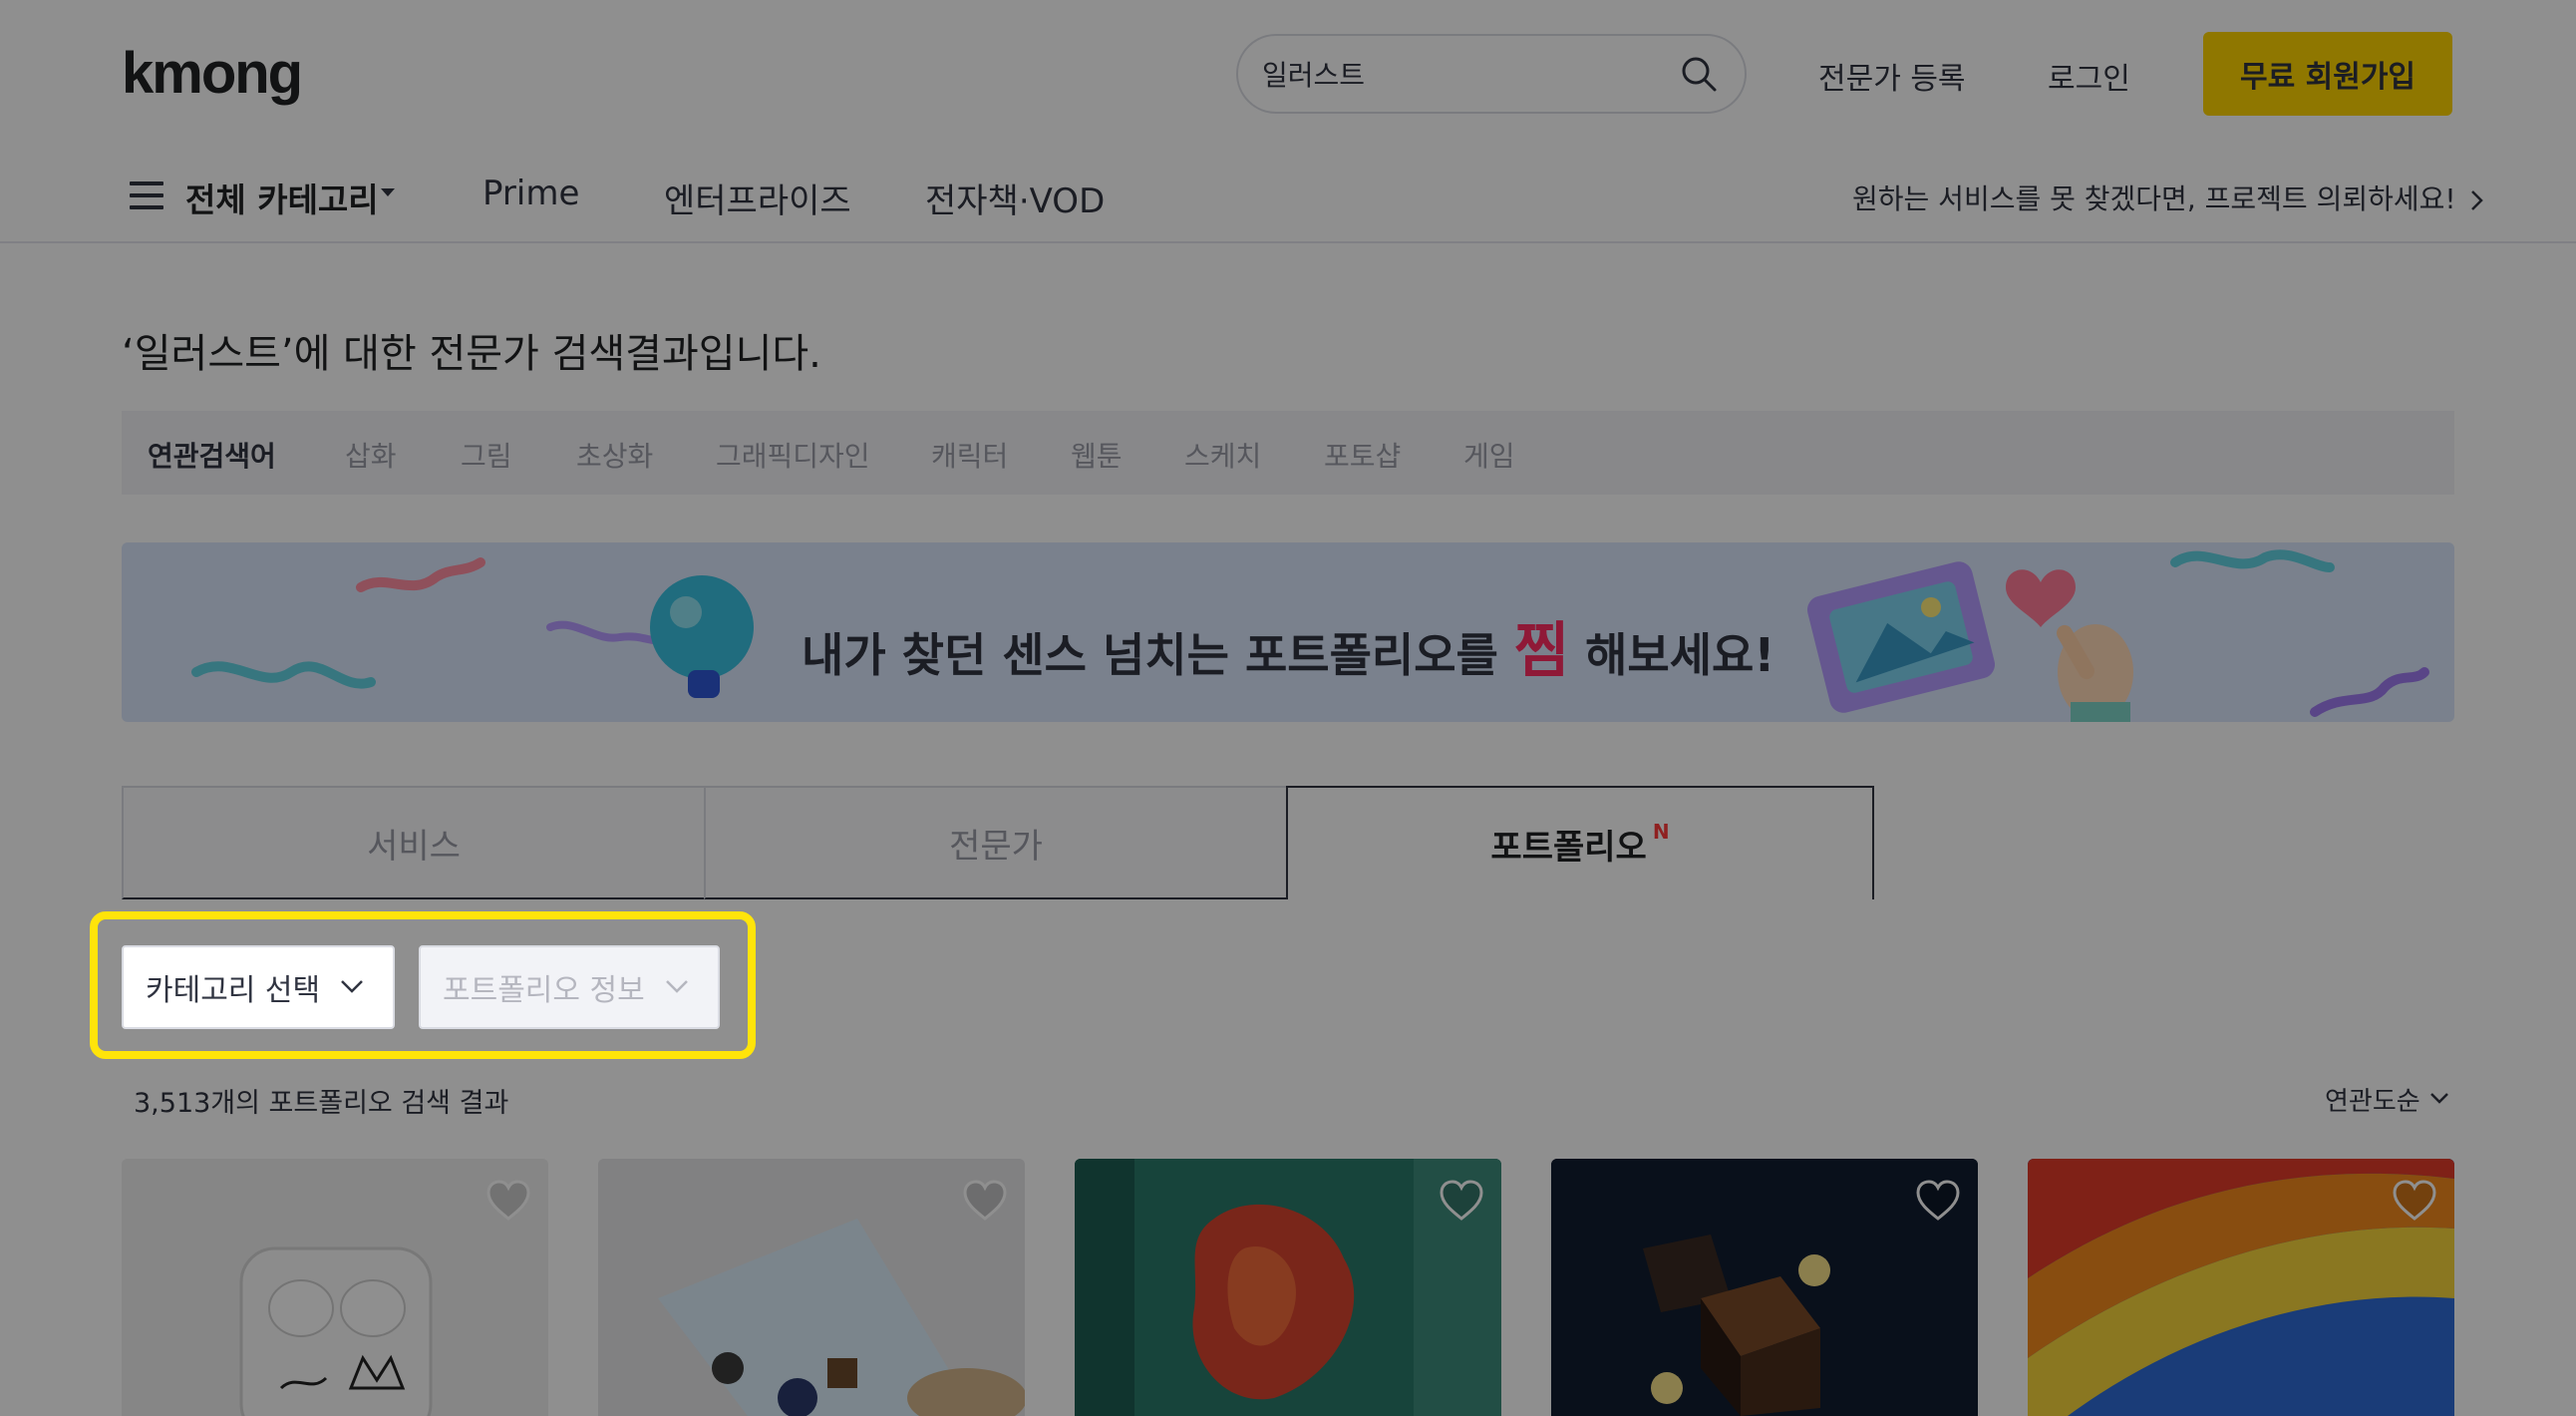 This screenshot has width=2576, height=1416. Describe the element at coordinates (1541, 651) in the screenshot. I see `banner-text-emphasis: 찜` at that location.